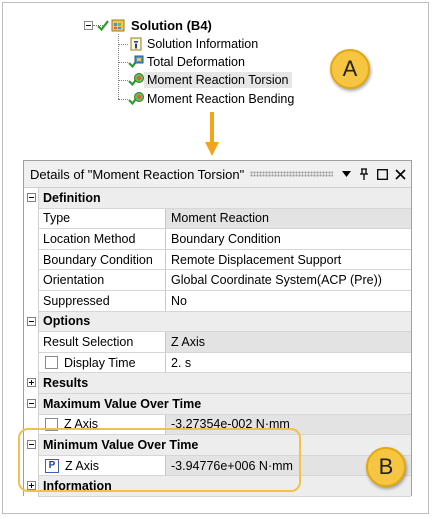  What do you see at coordinates (103, 26) in the screenshot?
I see `check-icon` at bounding box center [103, 26].